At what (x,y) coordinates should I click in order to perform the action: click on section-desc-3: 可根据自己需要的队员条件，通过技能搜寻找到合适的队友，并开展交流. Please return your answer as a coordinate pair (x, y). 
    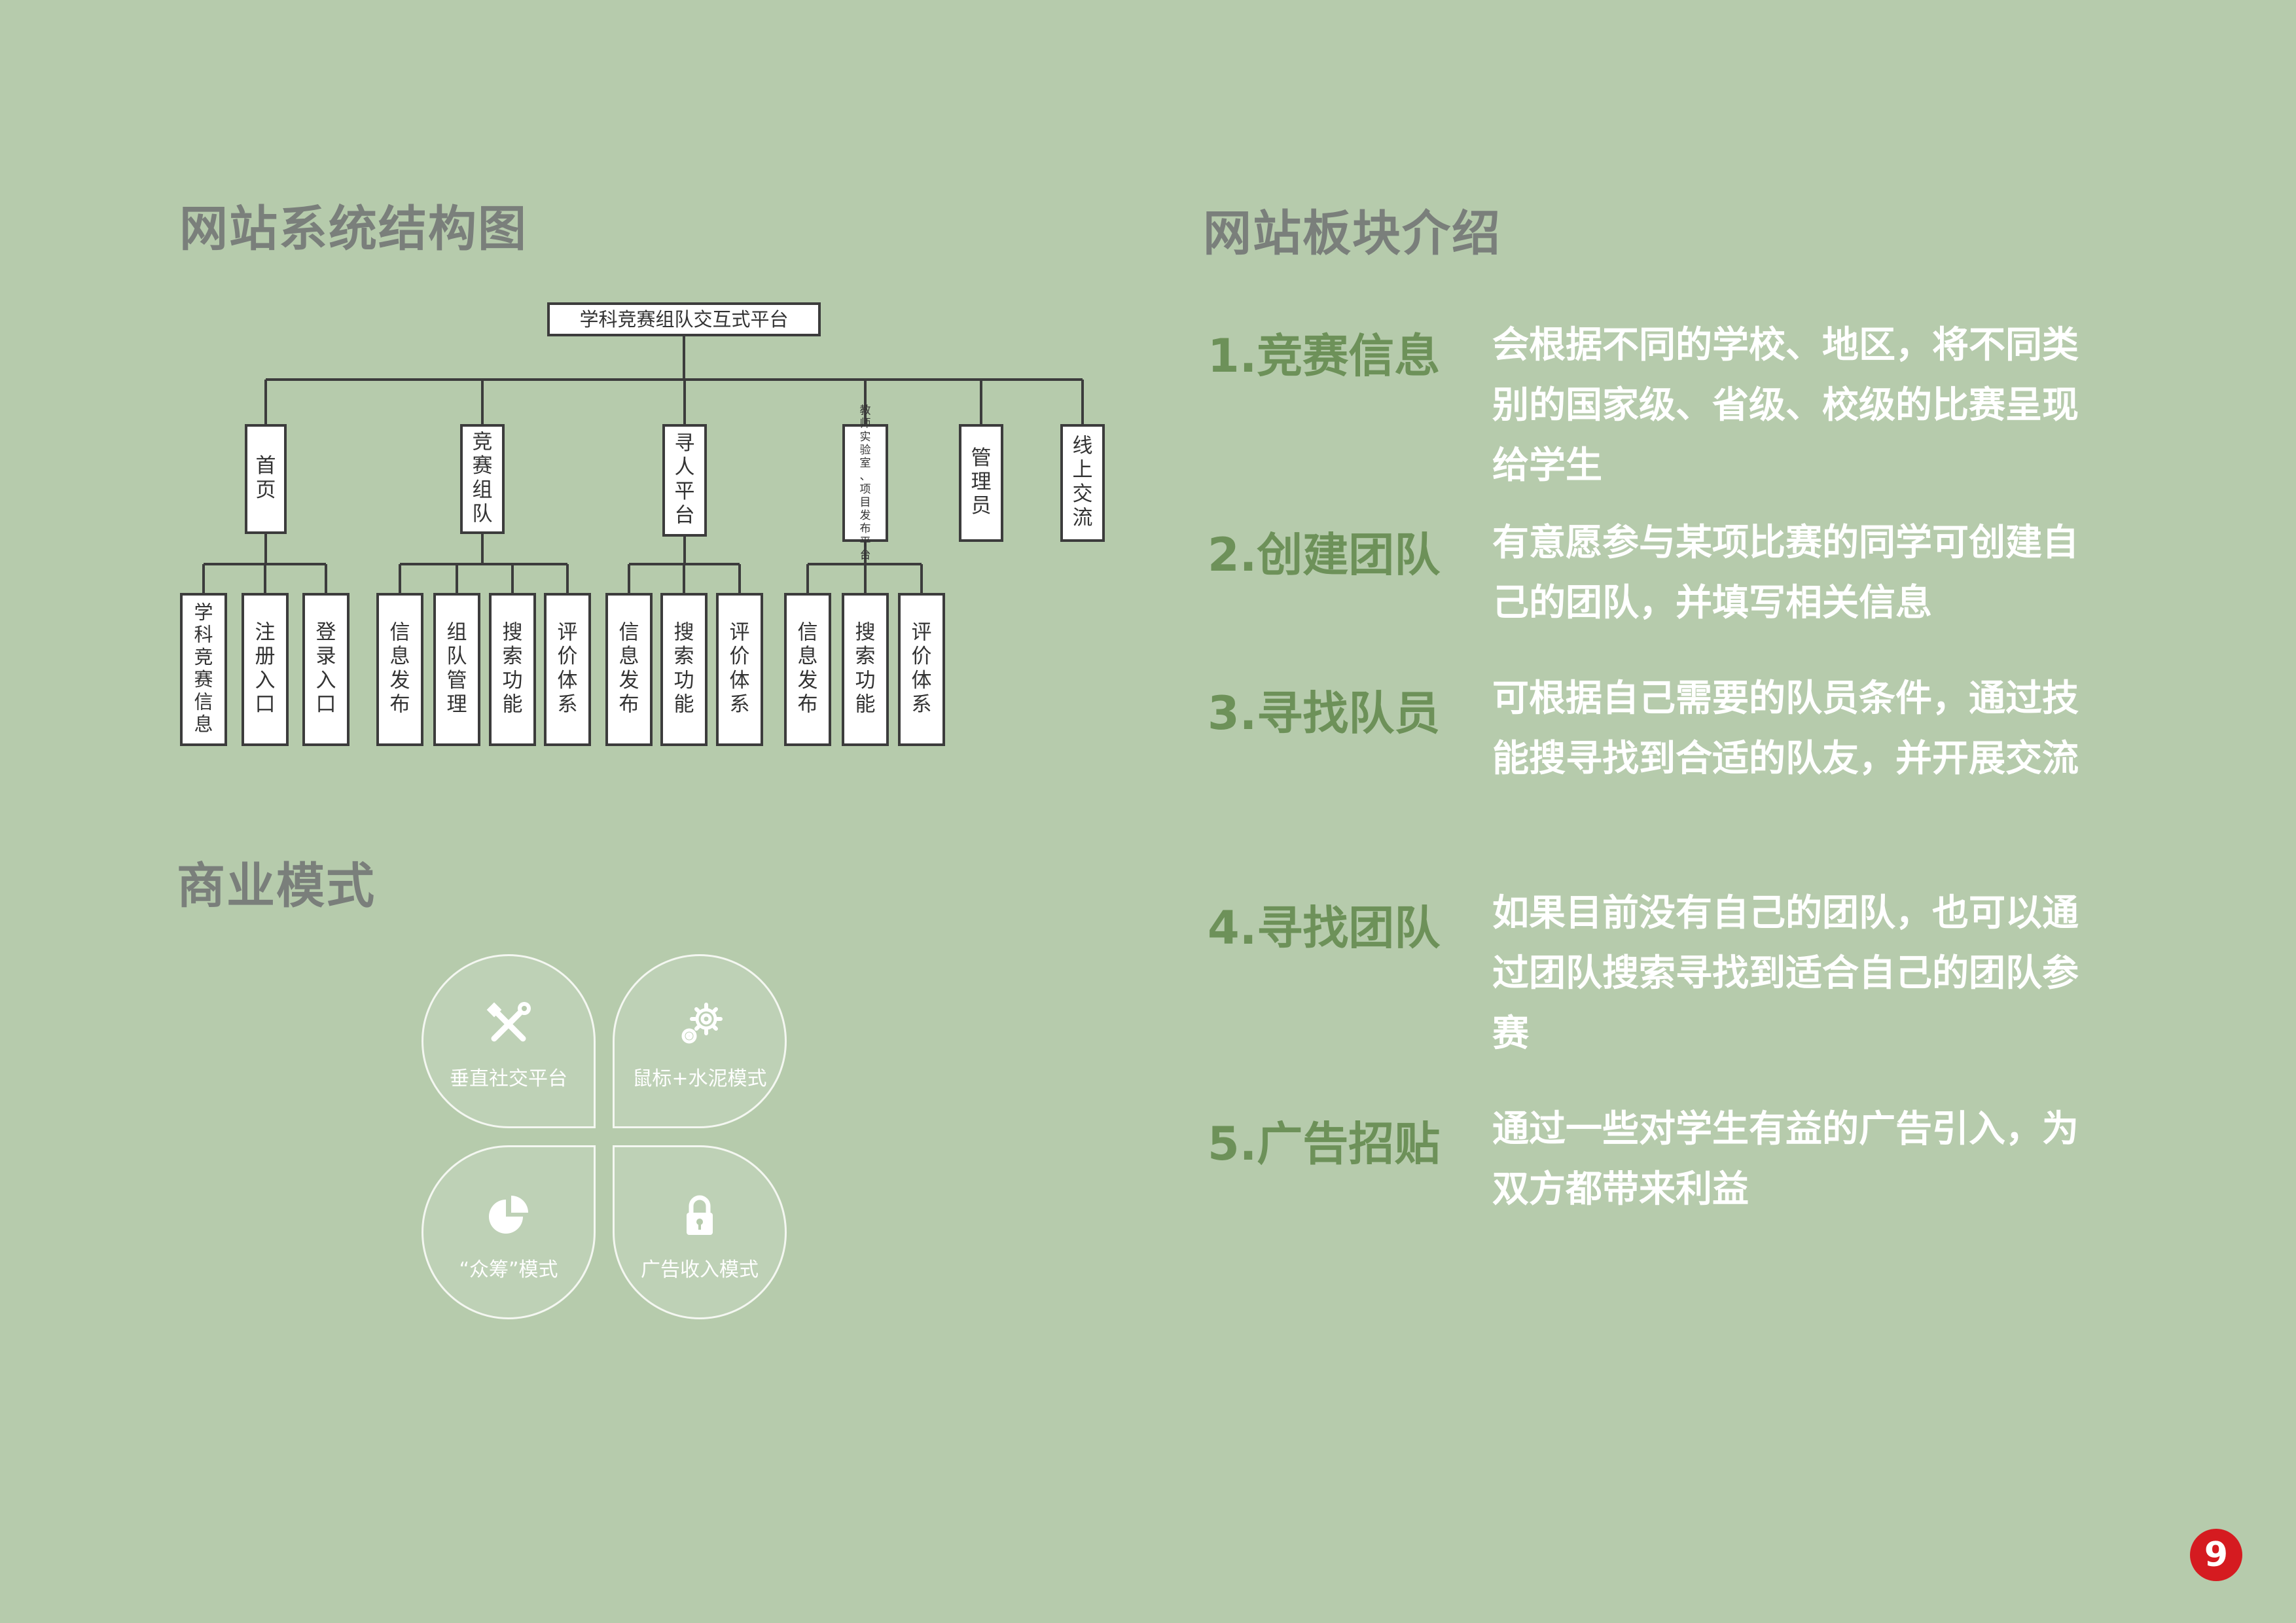
    Looking at the image, I should click on (1785, 728).